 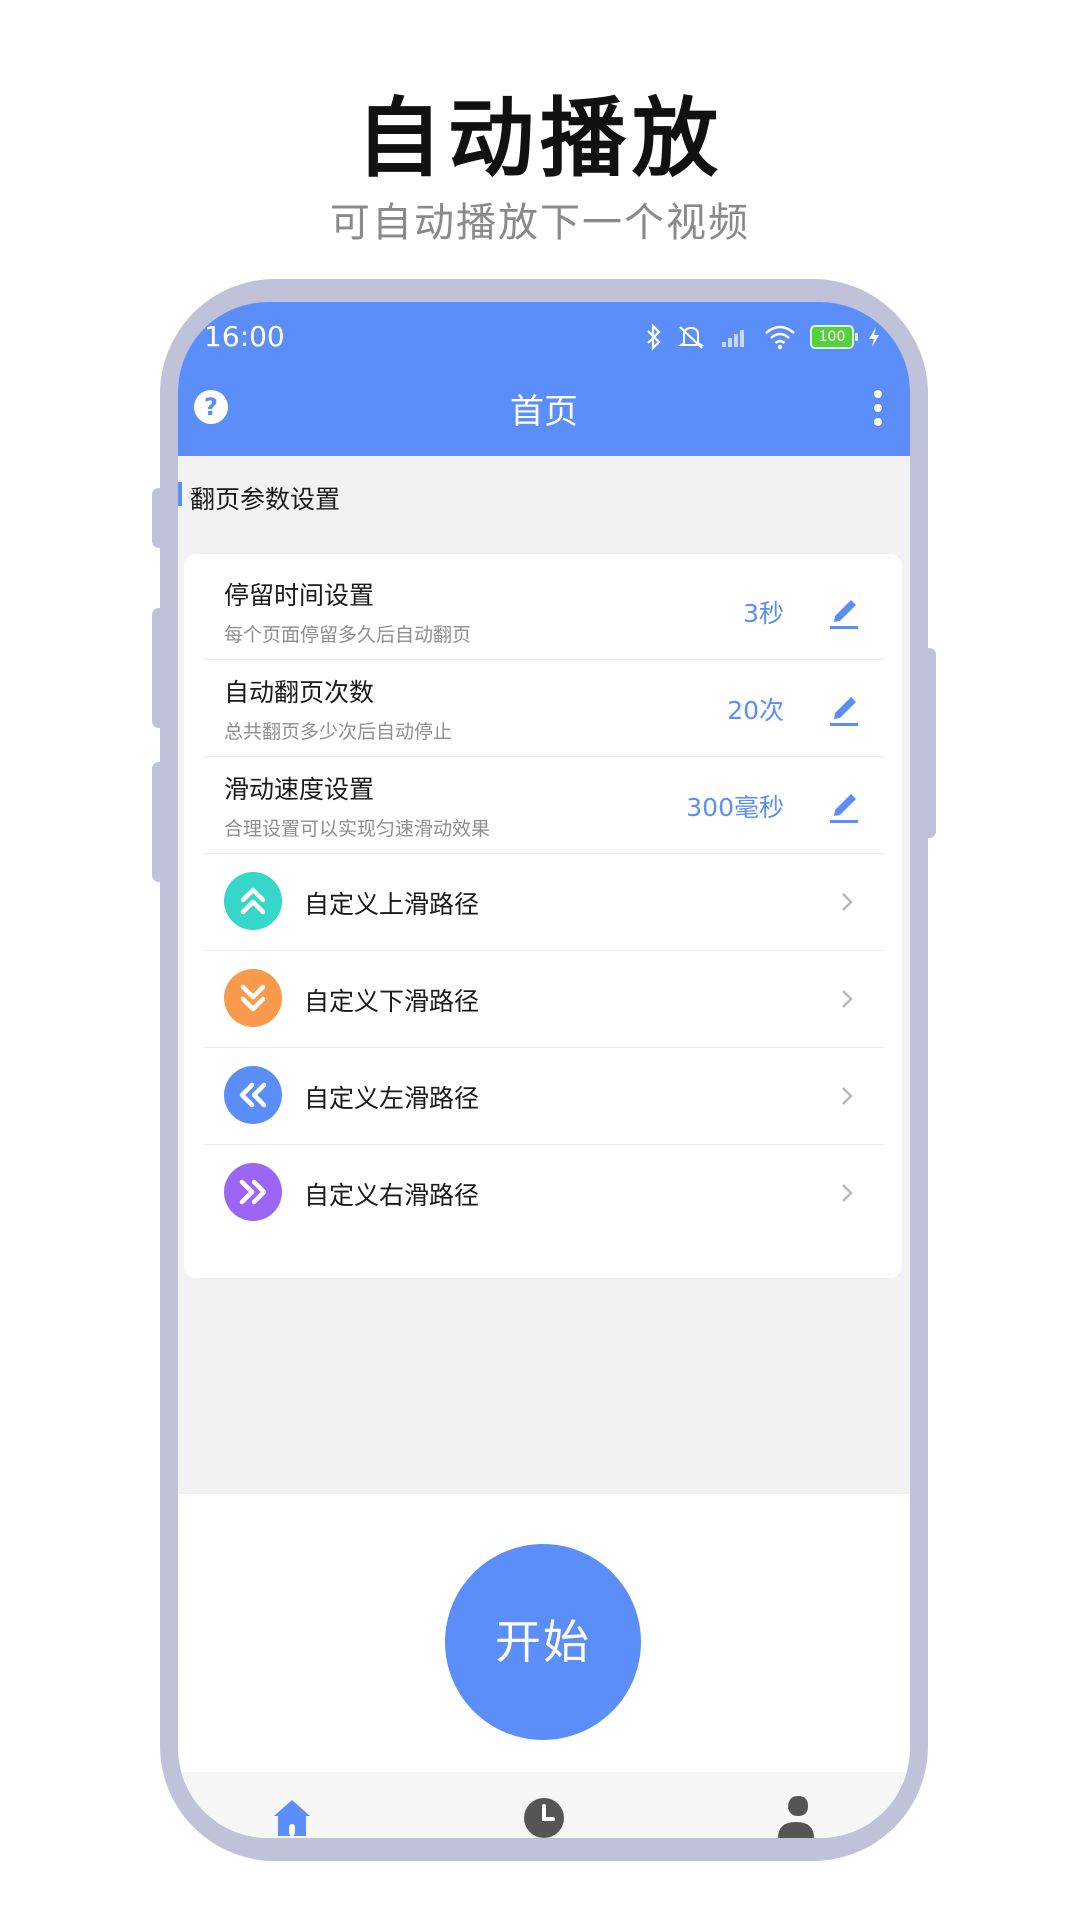 What do you see at coordinates (540, 223) in the screenshot?
I see `promo-subtitle: 可自动播放下一个视频` at bounding box center [540, 223].